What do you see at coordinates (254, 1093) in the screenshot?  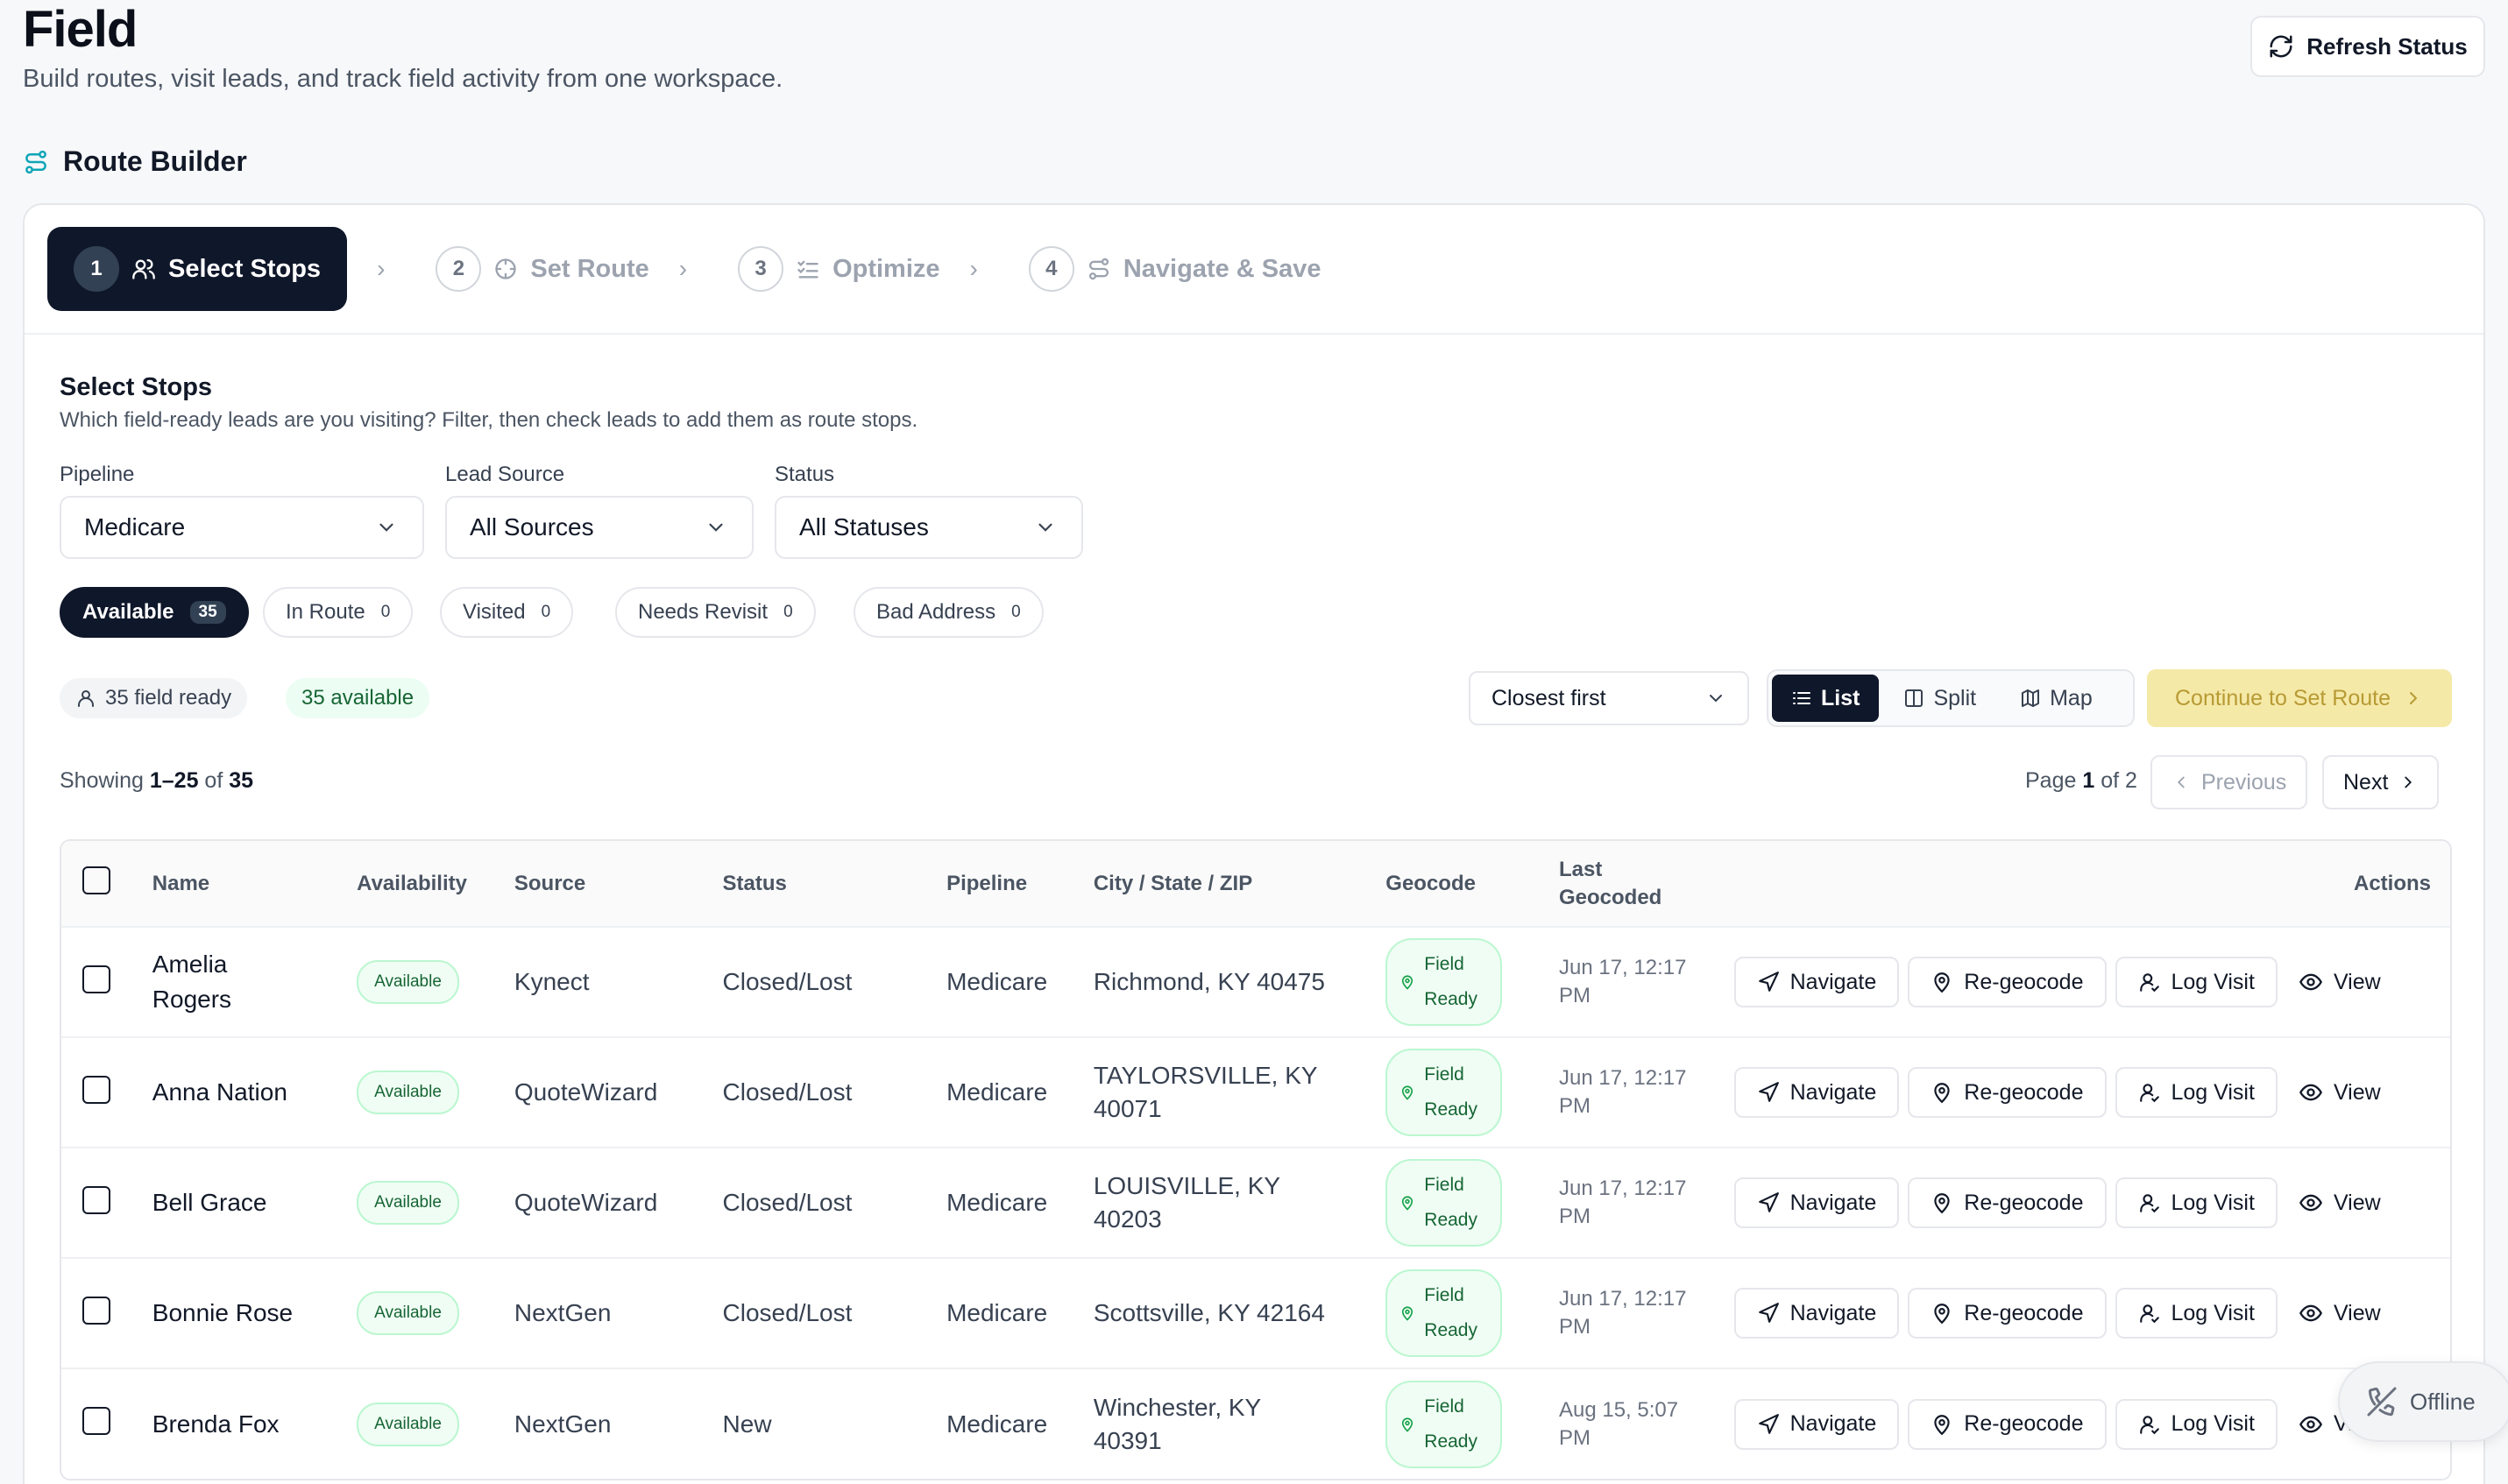 I see `lead-name: Anna Nation` at bounding box center [254, 1093].